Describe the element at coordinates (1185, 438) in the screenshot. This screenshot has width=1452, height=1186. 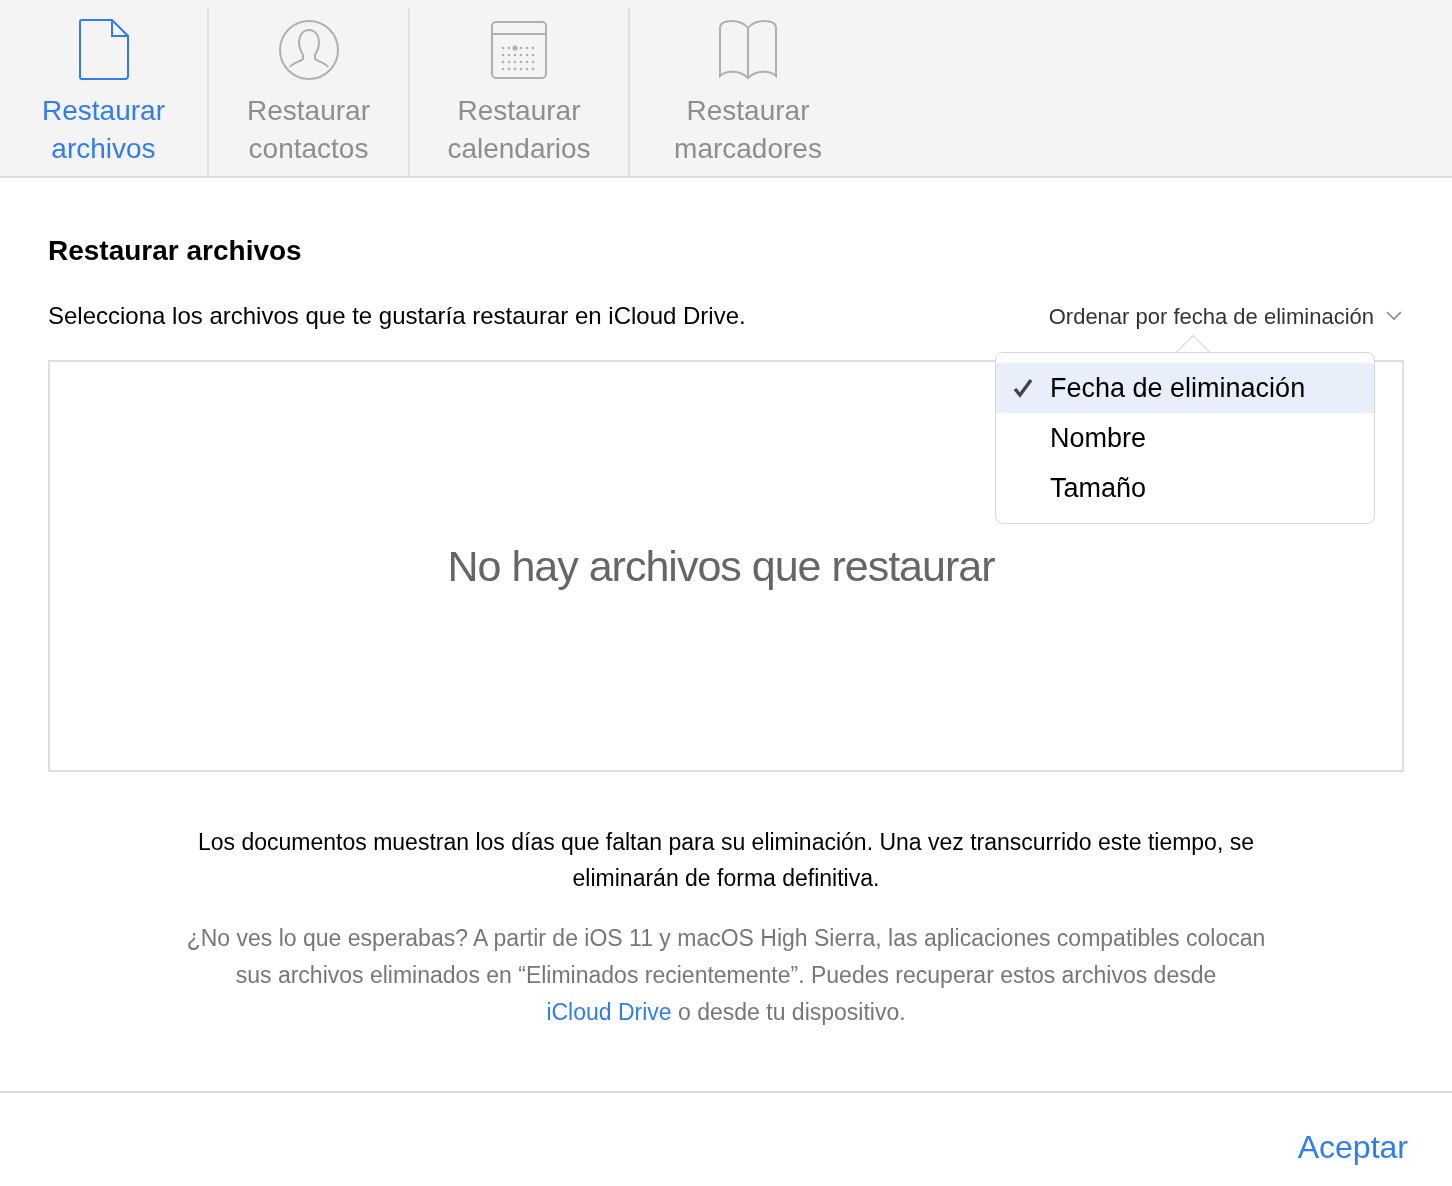
I see `menu-item: Nombre` at that location.